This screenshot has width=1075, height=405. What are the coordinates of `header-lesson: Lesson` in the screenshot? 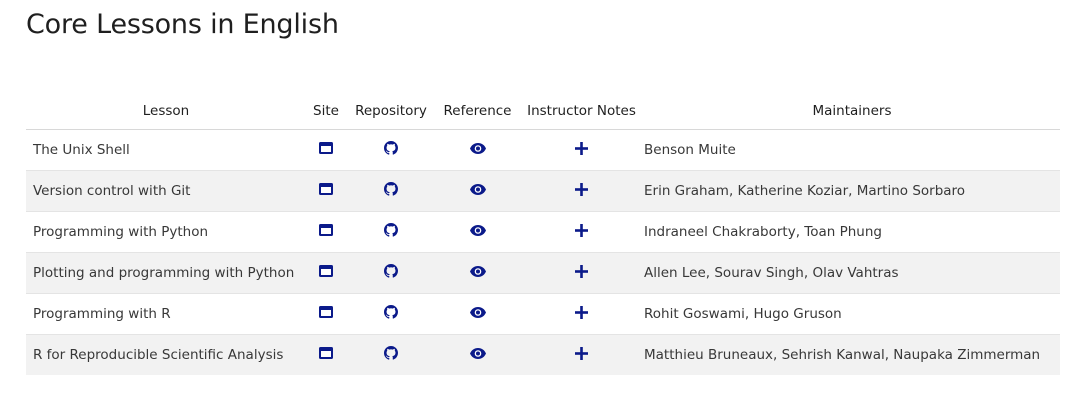 It's located at (166, 111).